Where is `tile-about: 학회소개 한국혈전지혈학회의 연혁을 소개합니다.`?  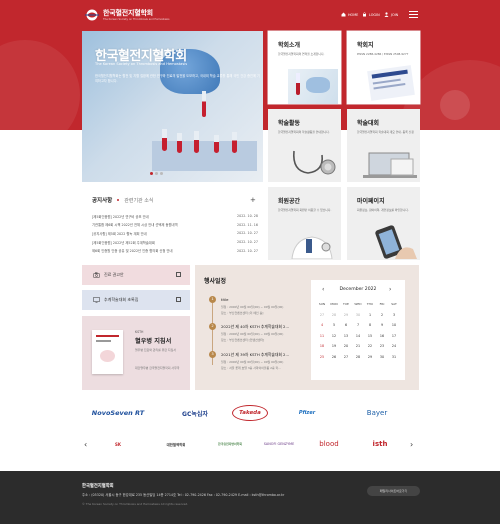
tile-about: 학회소개 한국혈전지혈학회의 연혁을 소개합니다. is located at coordinates (304, 67).